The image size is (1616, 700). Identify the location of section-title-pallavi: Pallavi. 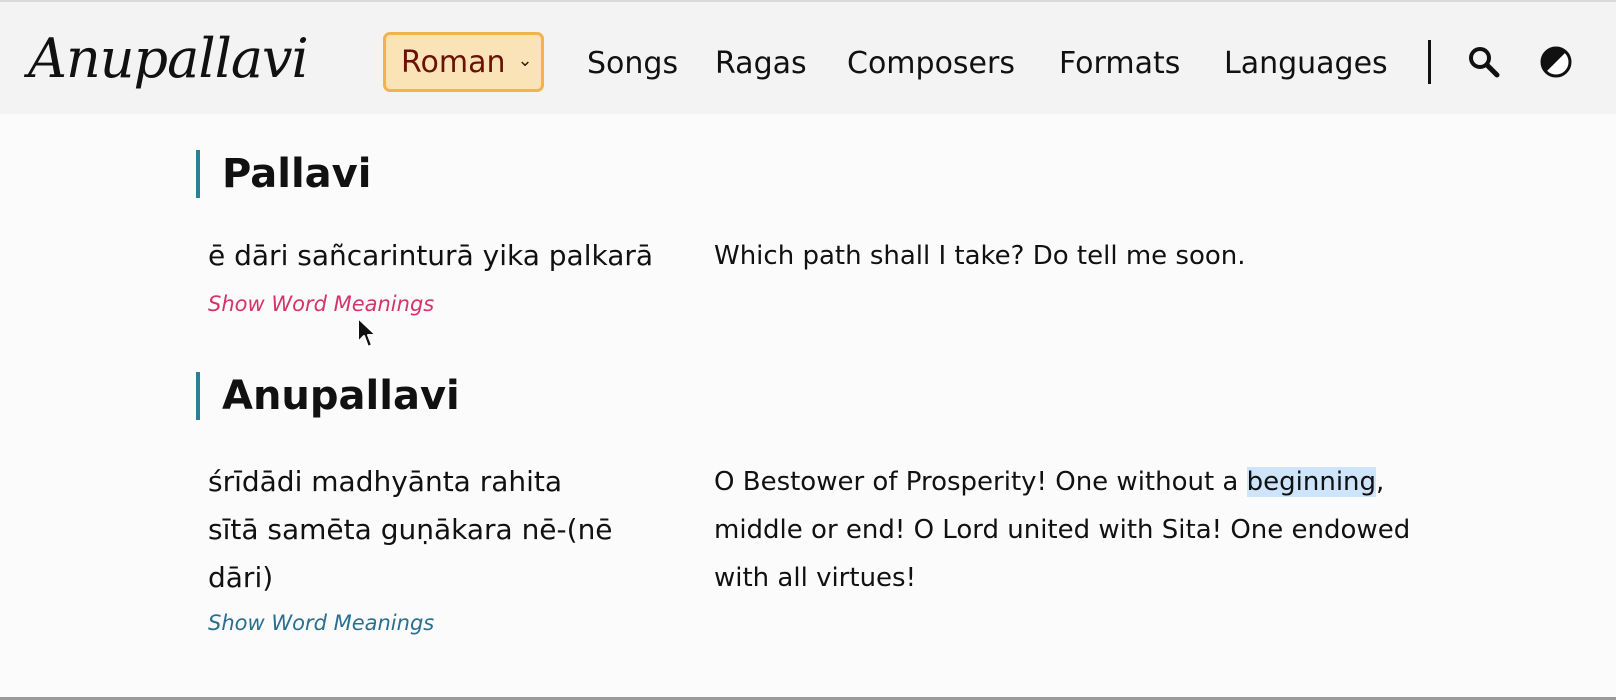
(283, 174).